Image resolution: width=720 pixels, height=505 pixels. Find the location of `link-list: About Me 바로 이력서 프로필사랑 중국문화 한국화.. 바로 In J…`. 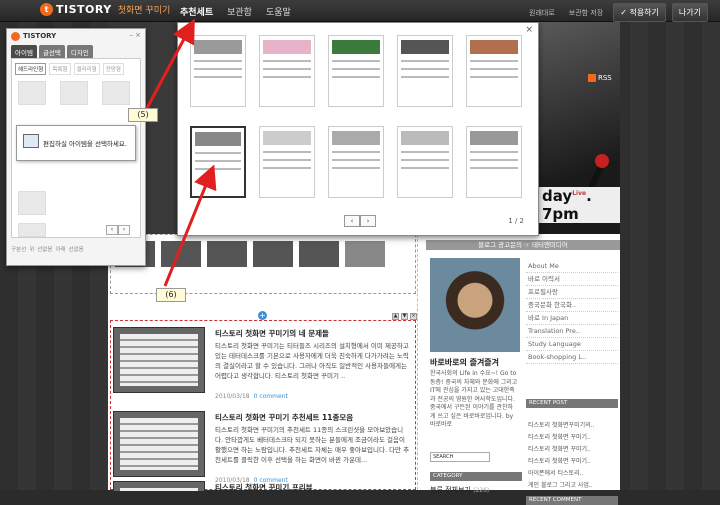

link-list: About Me 바로 이력서 프로필사랑 중국문화 한국화.. 바로 In J… is located at coordinates (572, 312).